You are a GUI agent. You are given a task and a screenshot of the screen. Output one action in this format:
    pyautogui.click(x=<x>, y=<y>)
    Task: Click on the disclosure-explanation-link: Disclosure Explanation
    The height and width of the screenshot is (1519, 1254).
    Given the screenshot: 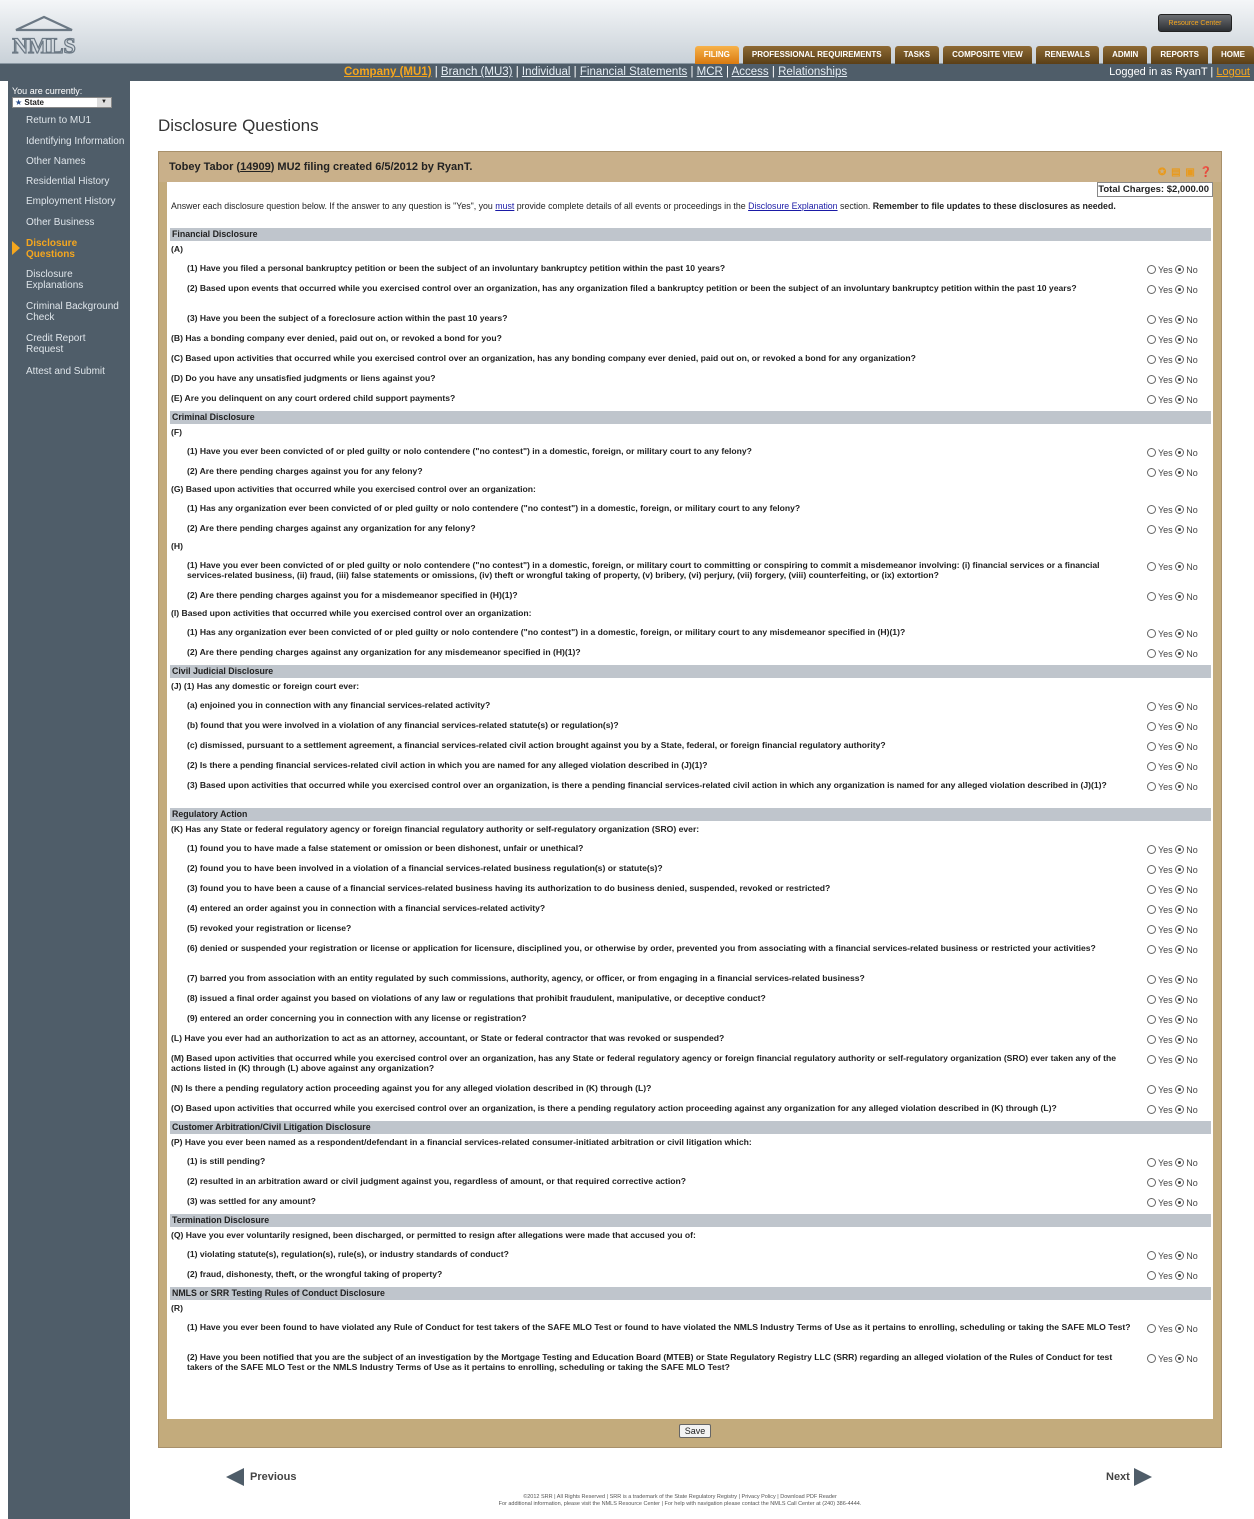 What is the action you would take?
    pyautogui.click(x=792, y=206)
    